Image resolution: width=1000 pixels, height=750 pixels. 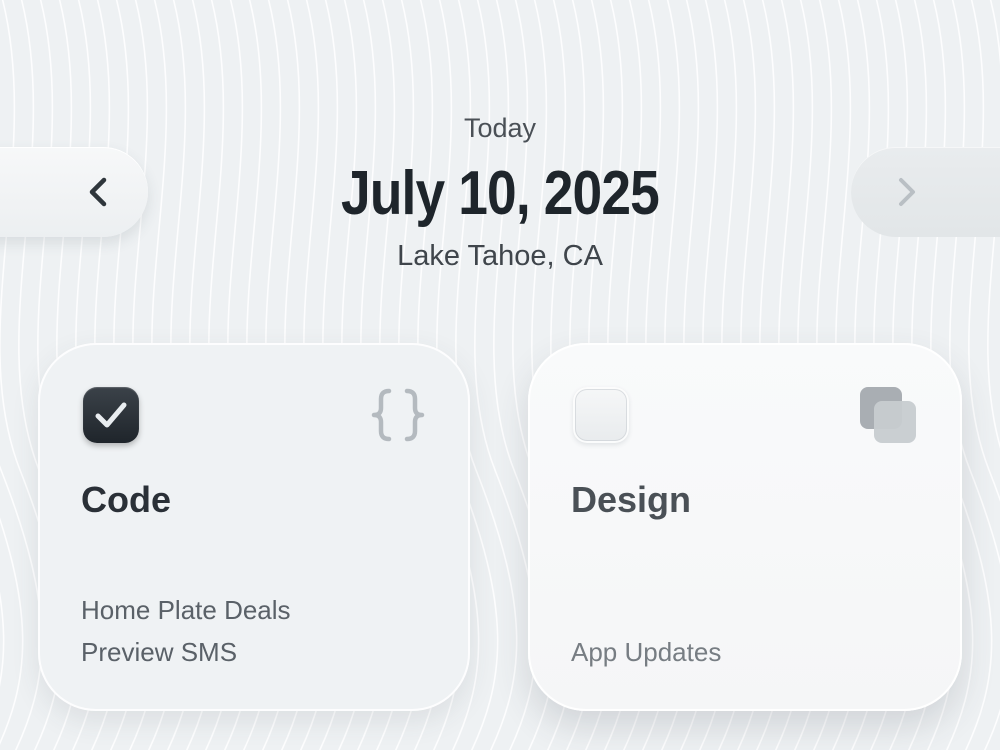 What do you see at coordinates (631, 499) in the screenshot?
I see `card-title: Design` at bounding box center [631, 499].